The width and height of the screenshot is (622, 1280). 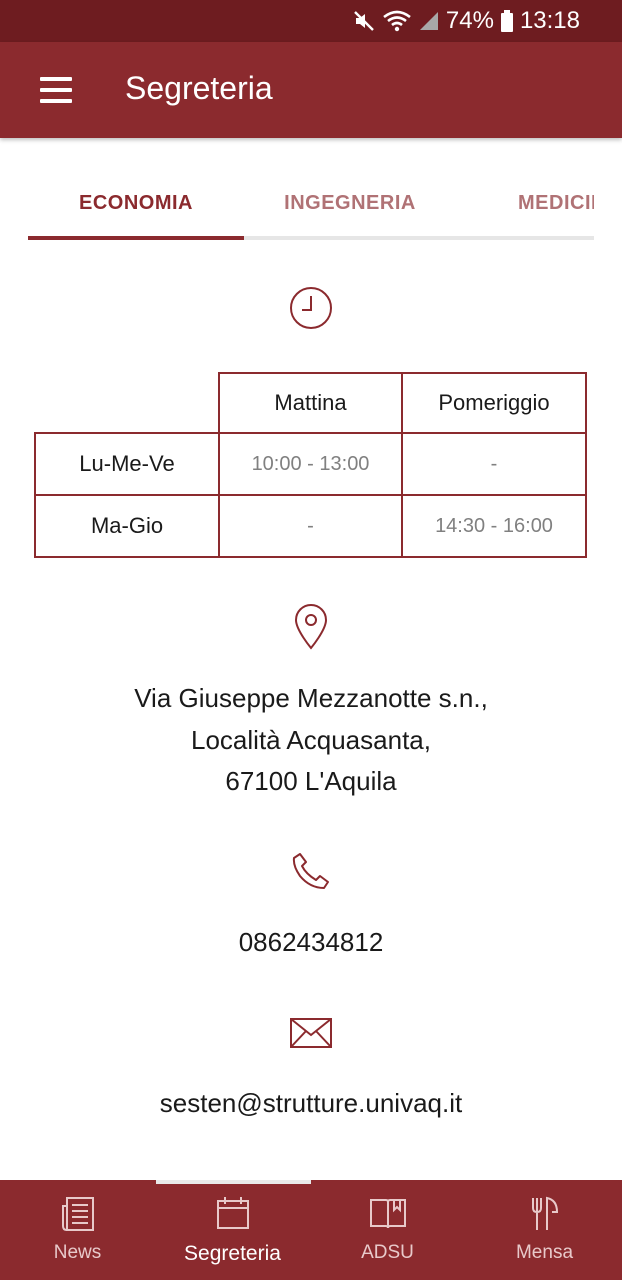 I want to click on nav-item-adsu: ADSU, so click(x=387, y=1230).